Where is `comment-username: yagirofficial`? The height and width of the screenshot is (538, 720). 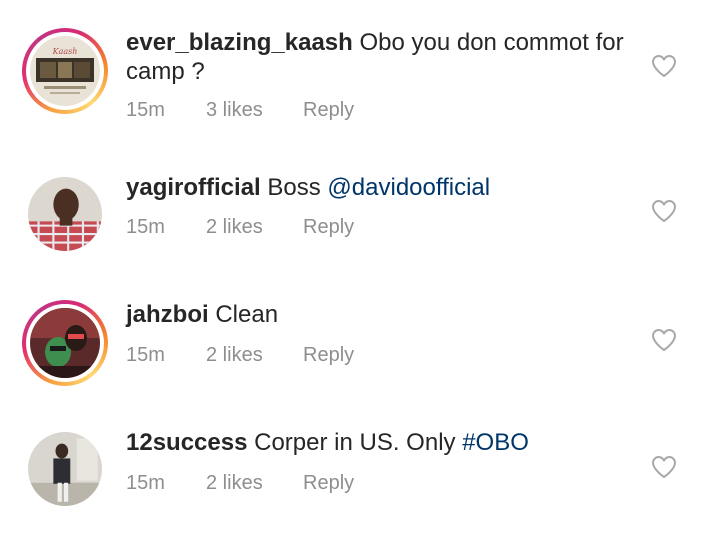 comment-username: yagirofficial is located at coordinates (193, 187).